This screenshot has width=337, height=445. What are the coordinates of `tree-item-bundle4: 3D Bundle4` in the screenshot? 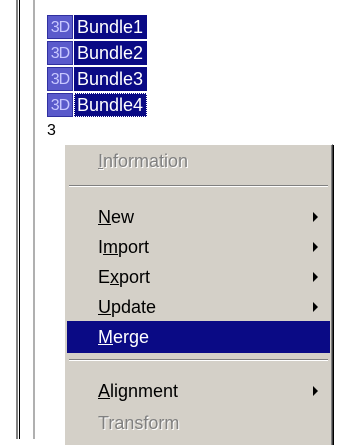 It's located at (97, 105).